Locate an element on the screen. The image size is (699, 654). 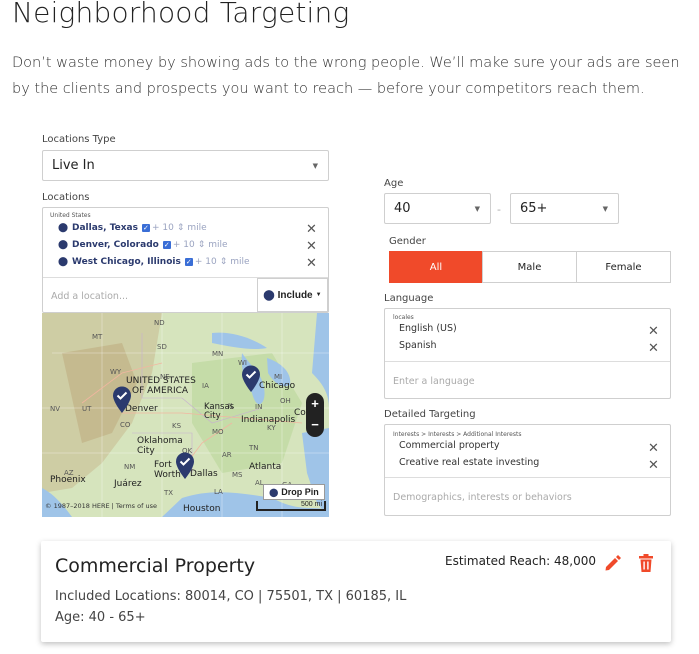
map-scale: 500 mi is located at coordinates (291, 506).